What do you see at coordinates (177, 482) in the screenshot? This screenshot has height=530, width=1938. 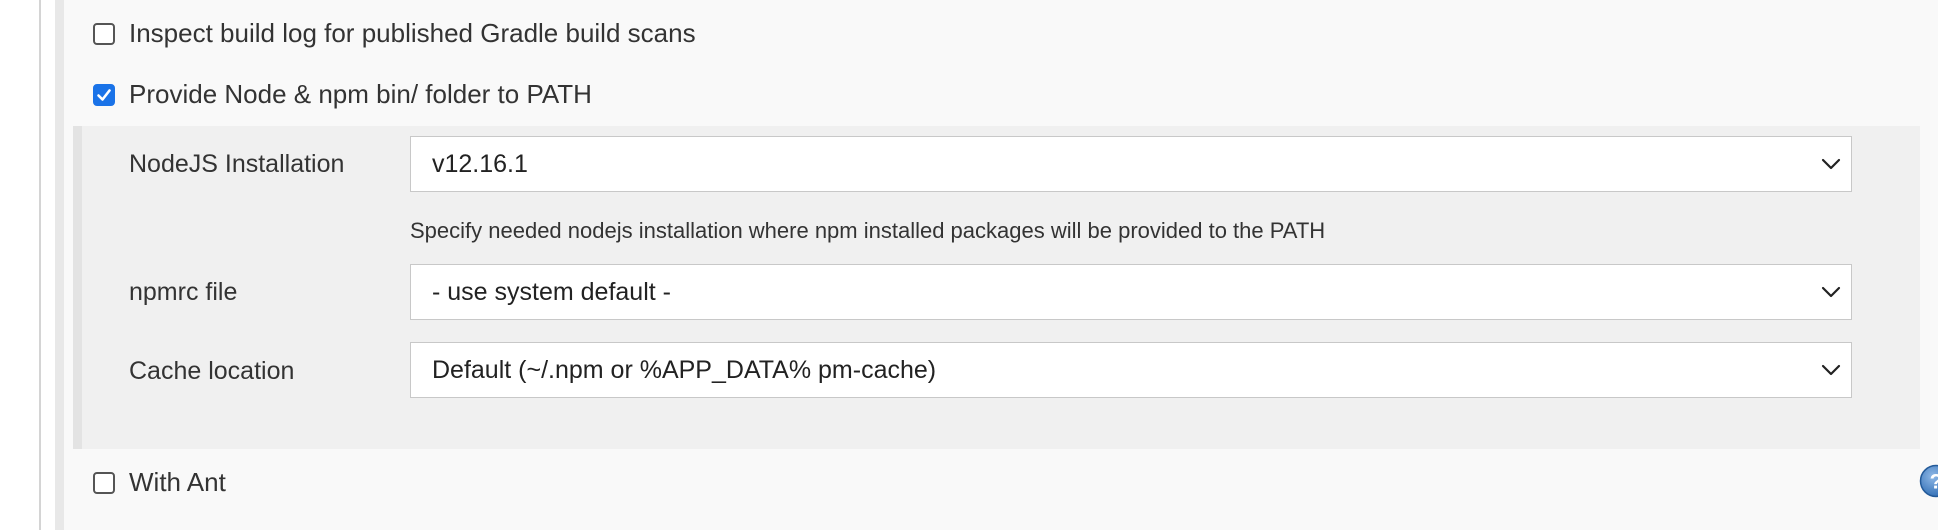 I see `with-ant-label: With Ant` at bounding box center [177, 482].